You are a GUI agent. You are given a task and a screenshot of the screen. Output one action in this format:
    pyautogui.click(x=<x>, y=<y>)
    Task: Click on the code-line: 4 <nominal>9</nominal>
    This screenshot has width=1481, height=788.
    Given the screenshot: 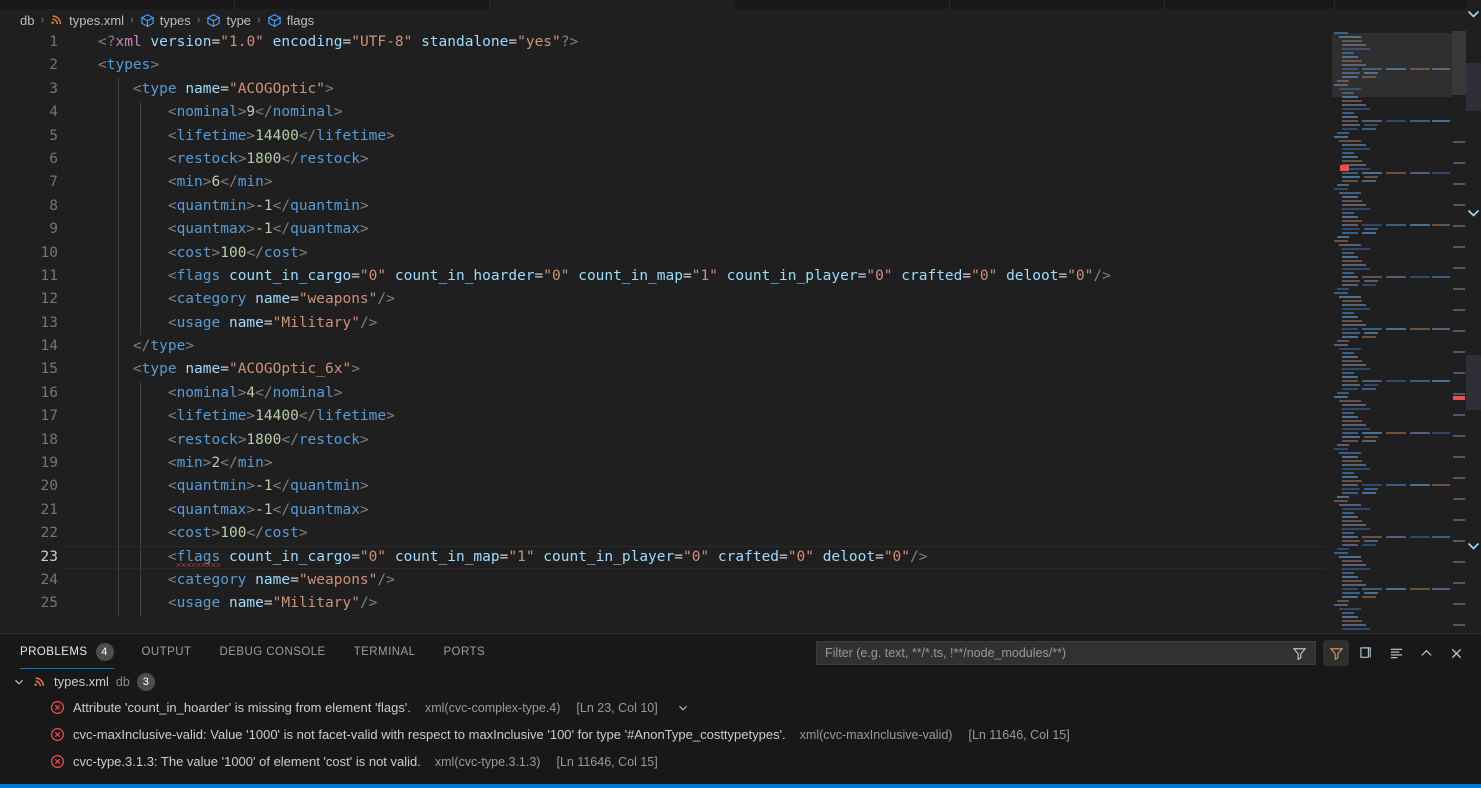 What is the action you would take?
    pyautogui.click(x=662, y=113)
    